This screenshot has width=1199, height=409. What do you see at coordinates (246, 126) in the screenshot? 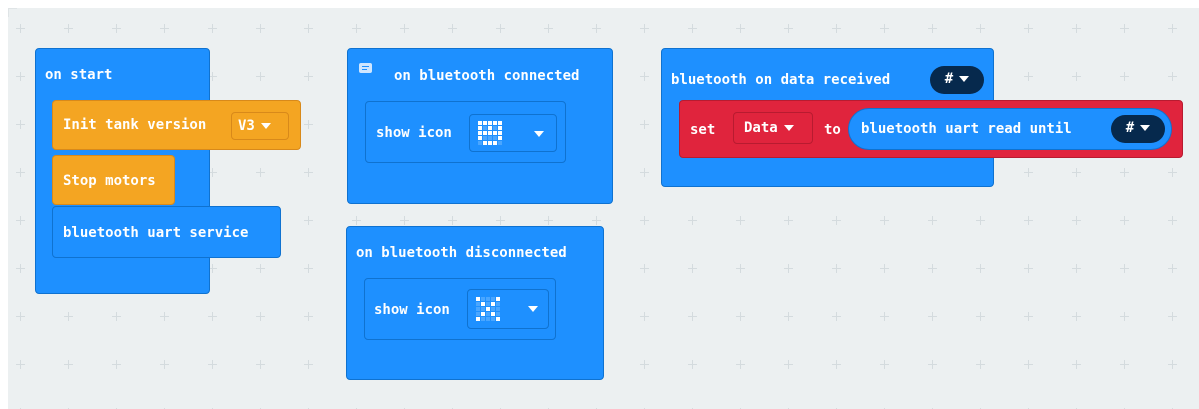
I see `tank-version-value: V3` at bounding box center [246, 126].